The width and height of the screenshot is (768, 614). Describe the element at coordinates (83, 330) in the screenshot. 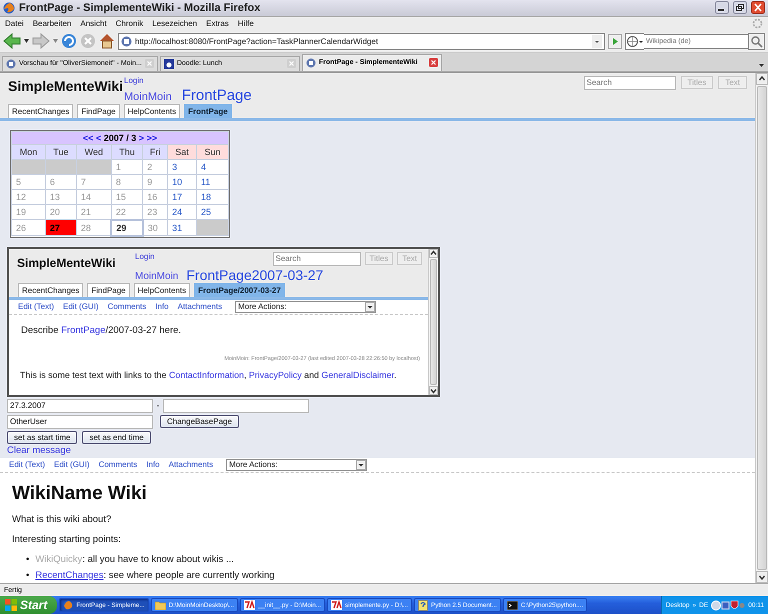

I see `page-link: FrontPage` at that location.